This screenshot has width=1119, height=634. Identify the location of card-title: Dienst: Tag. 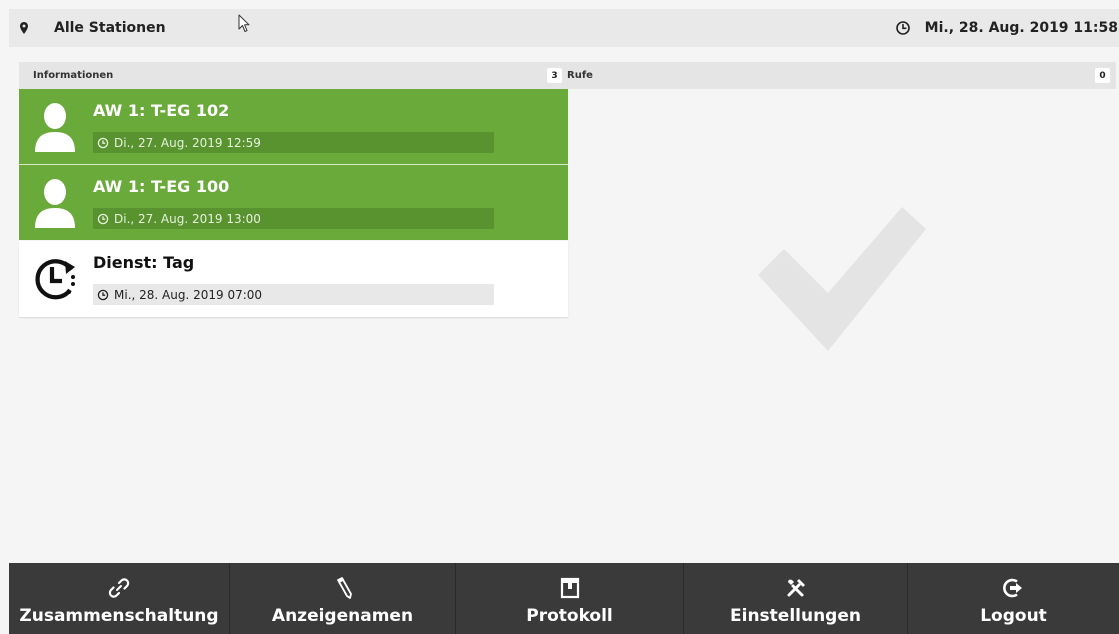
(144, 262).